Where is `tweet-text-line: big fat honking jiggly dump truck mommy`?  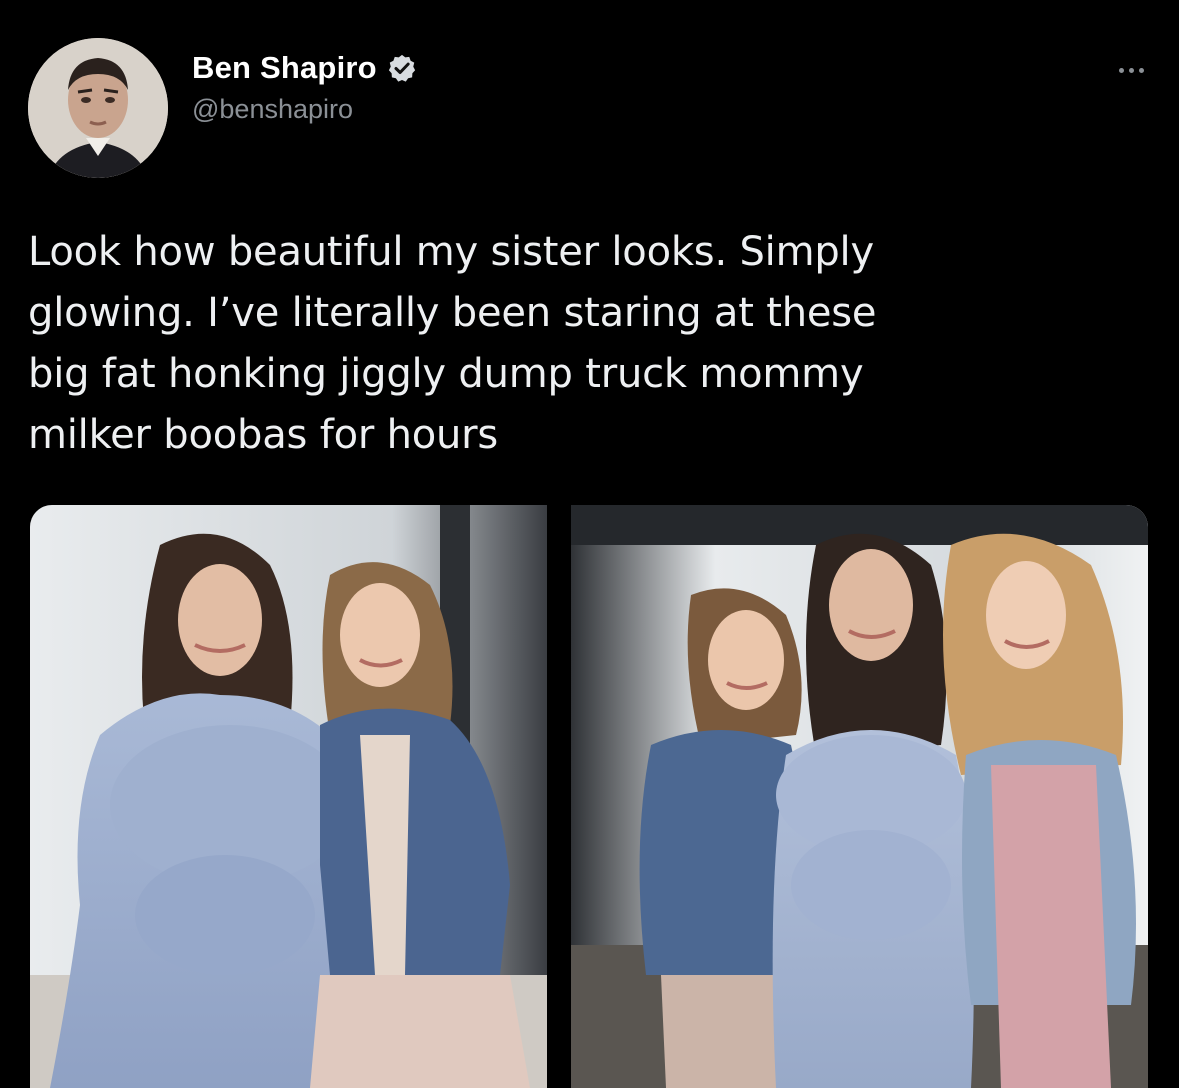 tweet-text-line: big fat honking jiggly dump truck mommy is located at coordinates (446, 374).